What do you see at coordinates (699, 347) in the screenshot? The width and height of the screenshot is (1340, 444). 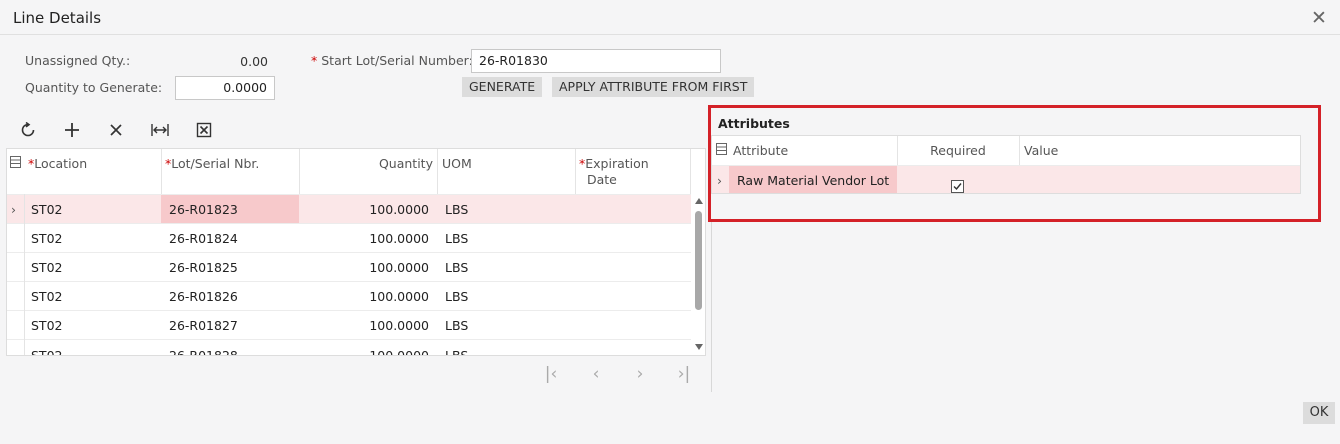 I see `scroll-down-icon` at bounding box center [699, 347].